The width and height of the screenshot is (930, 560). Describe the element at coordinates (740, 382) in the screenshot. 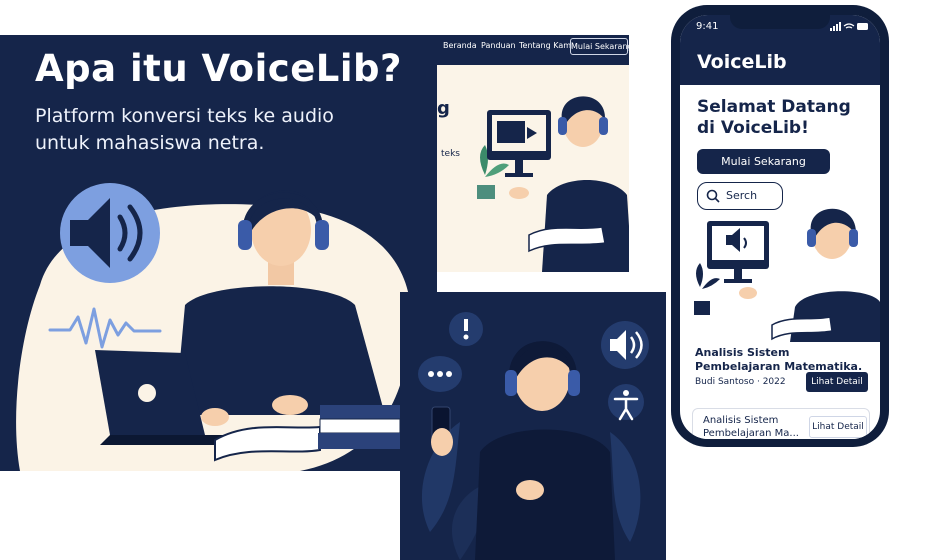

I see `card-meta: Budi Santoso · 2022` at that location.